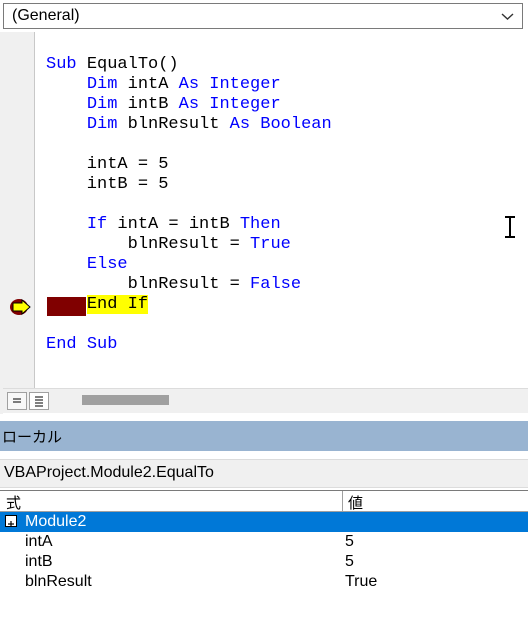 This screenshot has width=528, height=639. Describe the element at coordinates (264, 501) in the screenshot. I see `locals-grid-header: 式 値` at that location.